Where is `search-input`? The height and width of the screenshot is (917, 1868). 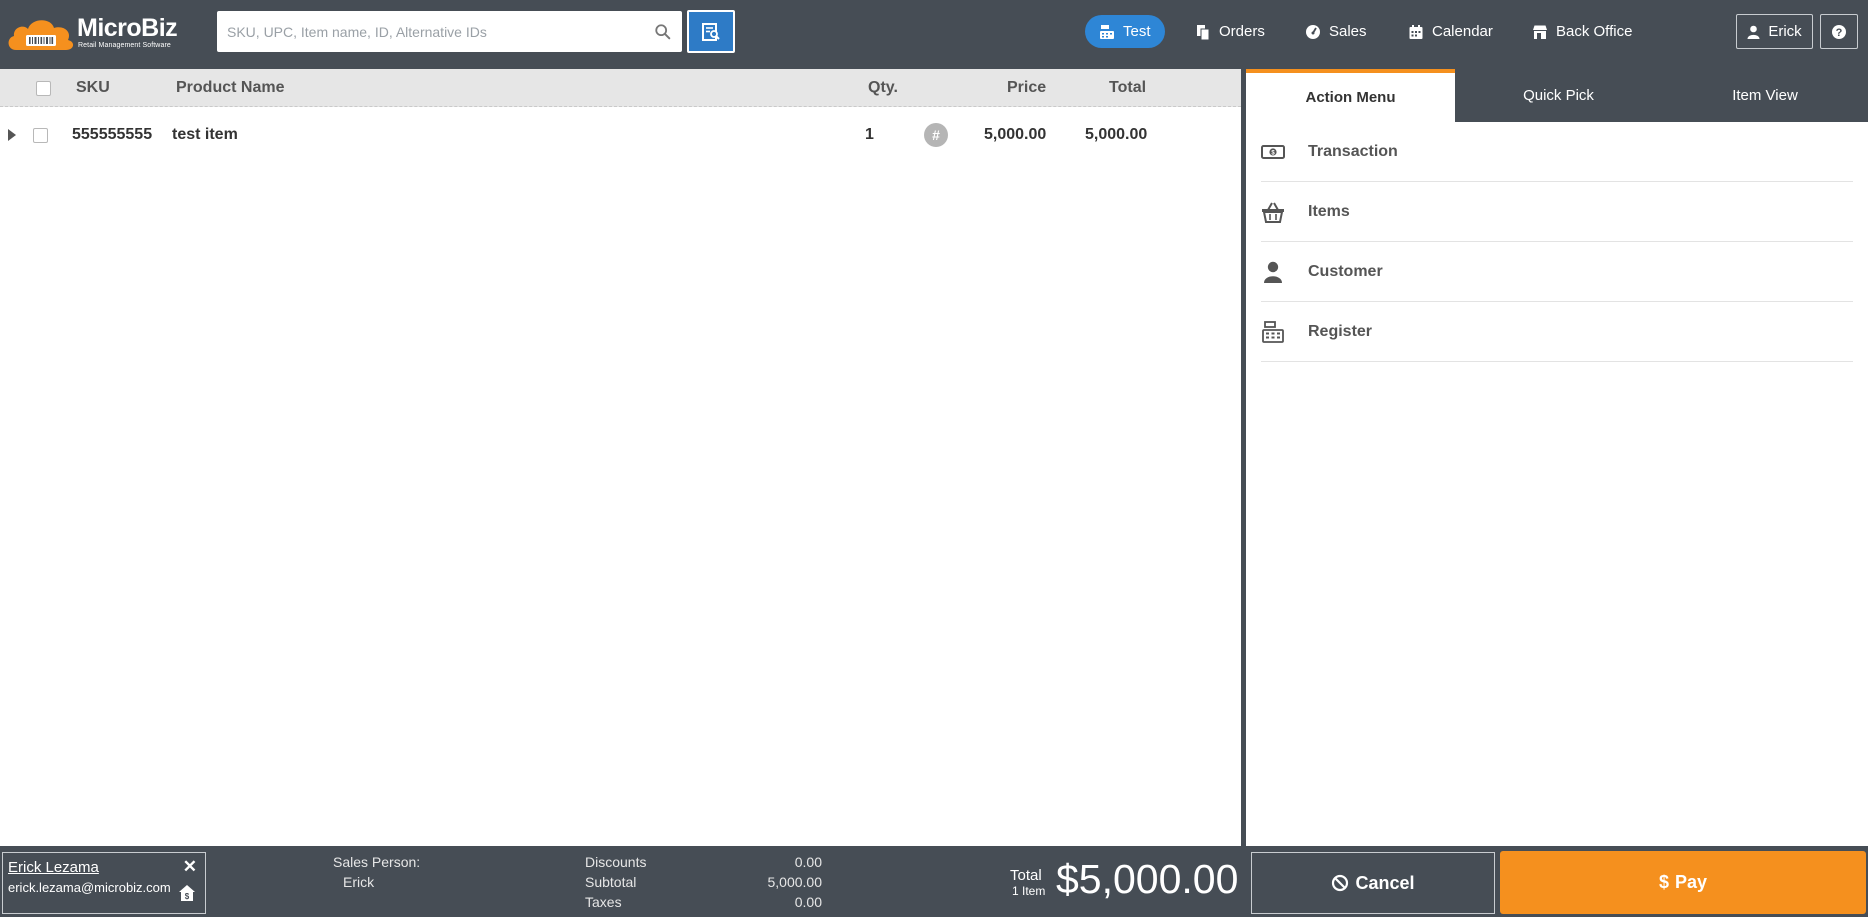
search-input is located at coordinates (437, 31).